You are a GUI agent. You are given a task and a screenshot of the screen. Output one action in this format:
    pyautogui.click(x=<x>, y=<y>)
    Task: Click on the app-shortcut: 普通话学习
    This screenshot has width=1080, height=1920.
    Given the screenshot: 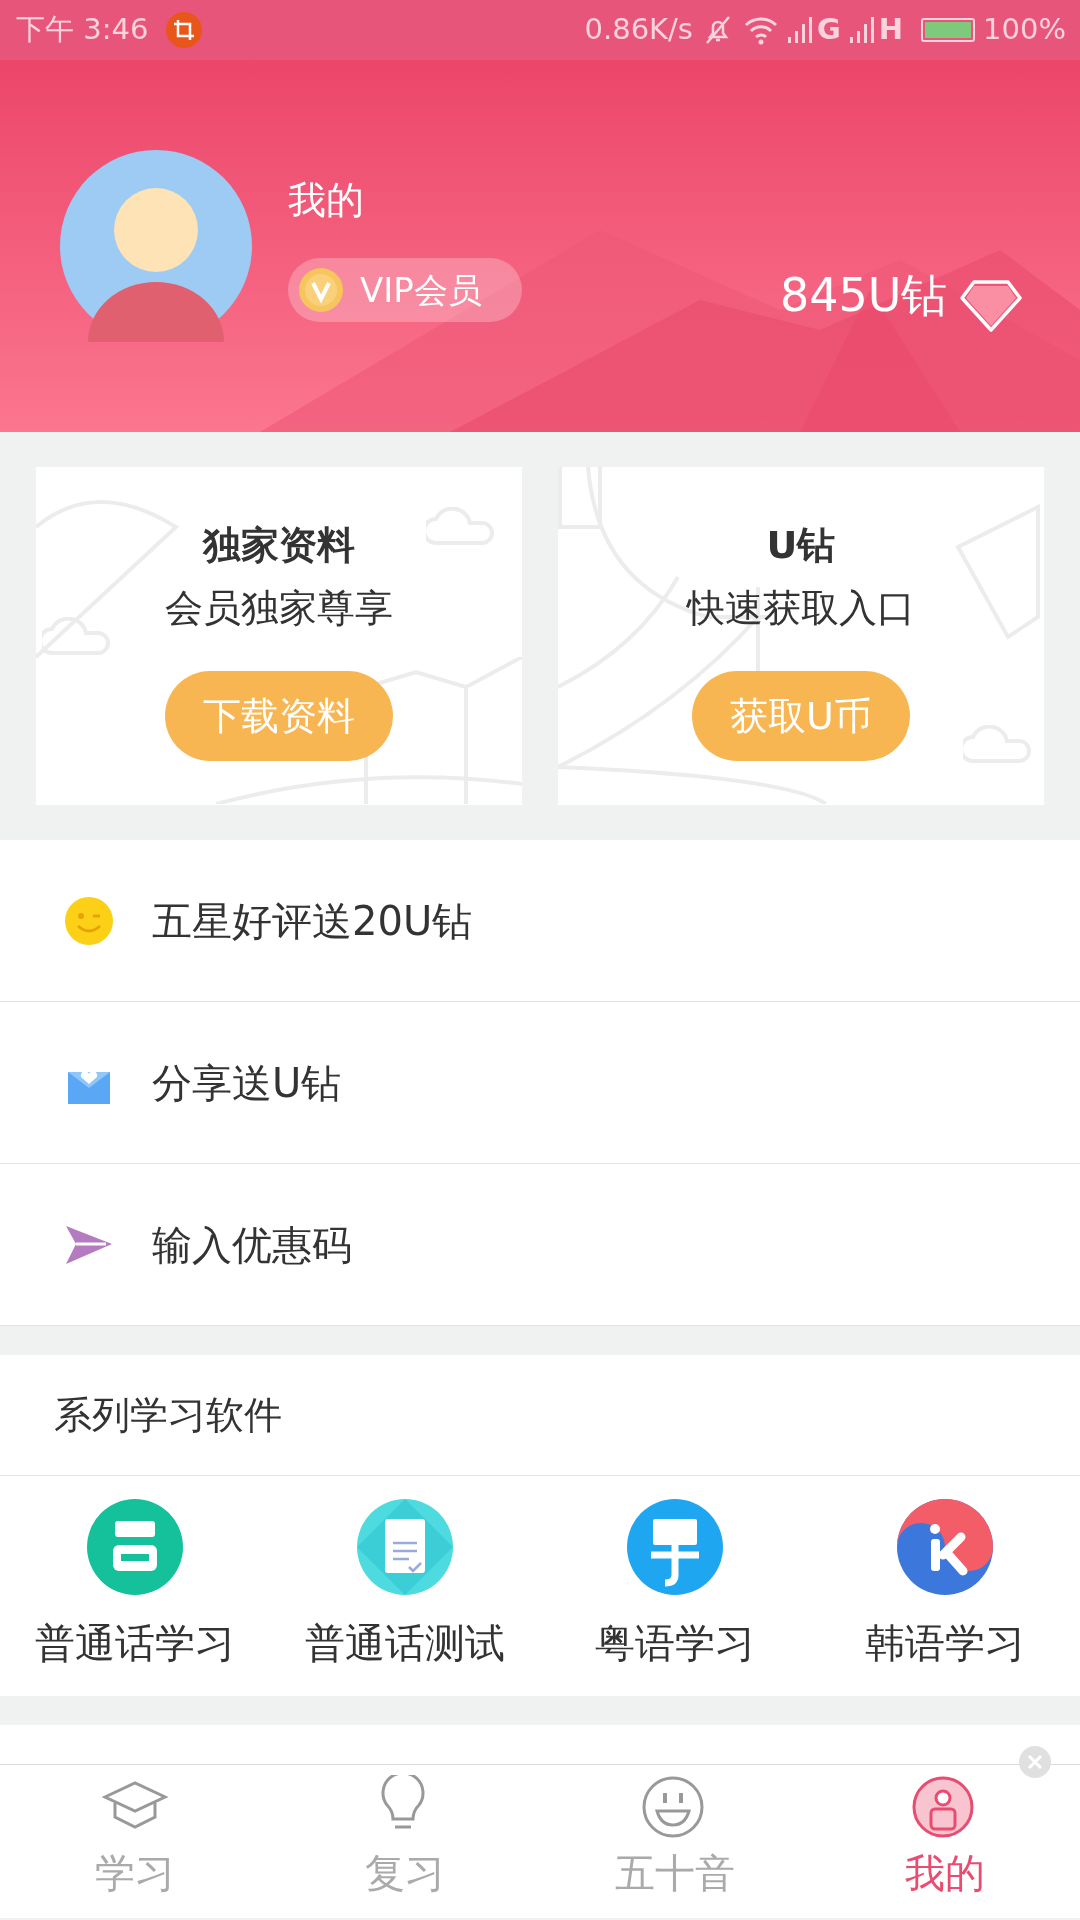 What is the action you would take?
    pyautogui.click(x=135, y=1586)
    